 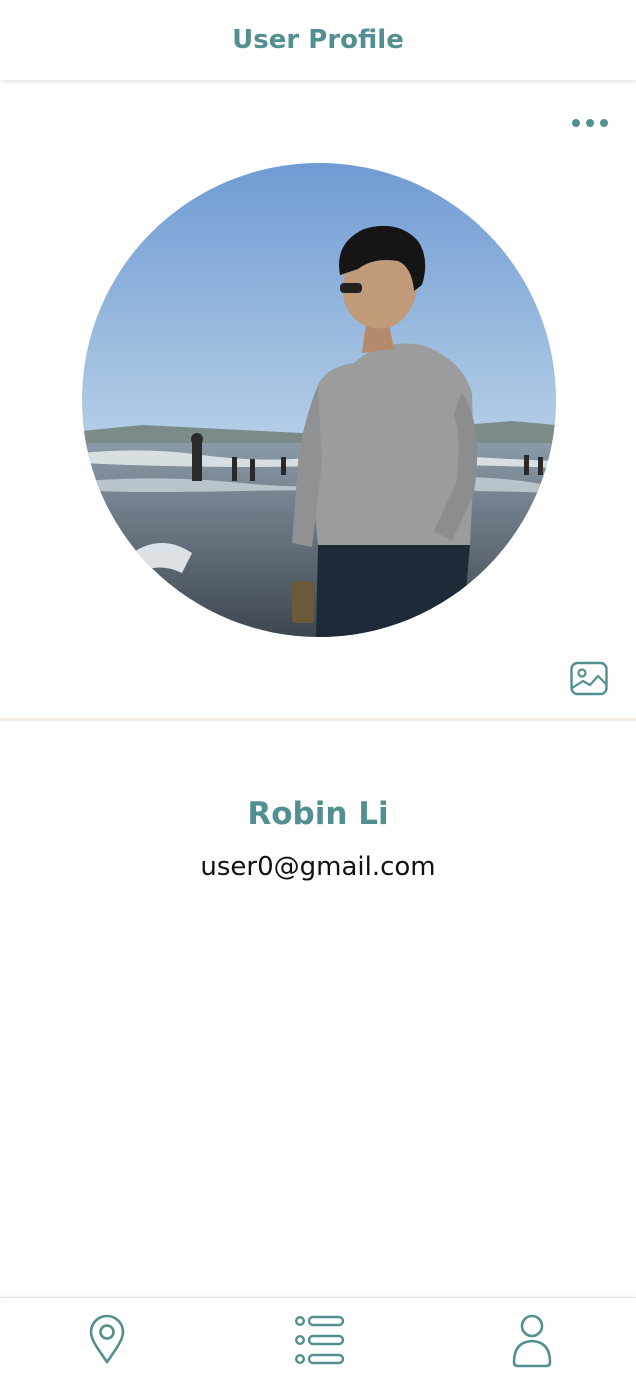 I want to click on more-horizontal-icon, so click(x=590, y=123).